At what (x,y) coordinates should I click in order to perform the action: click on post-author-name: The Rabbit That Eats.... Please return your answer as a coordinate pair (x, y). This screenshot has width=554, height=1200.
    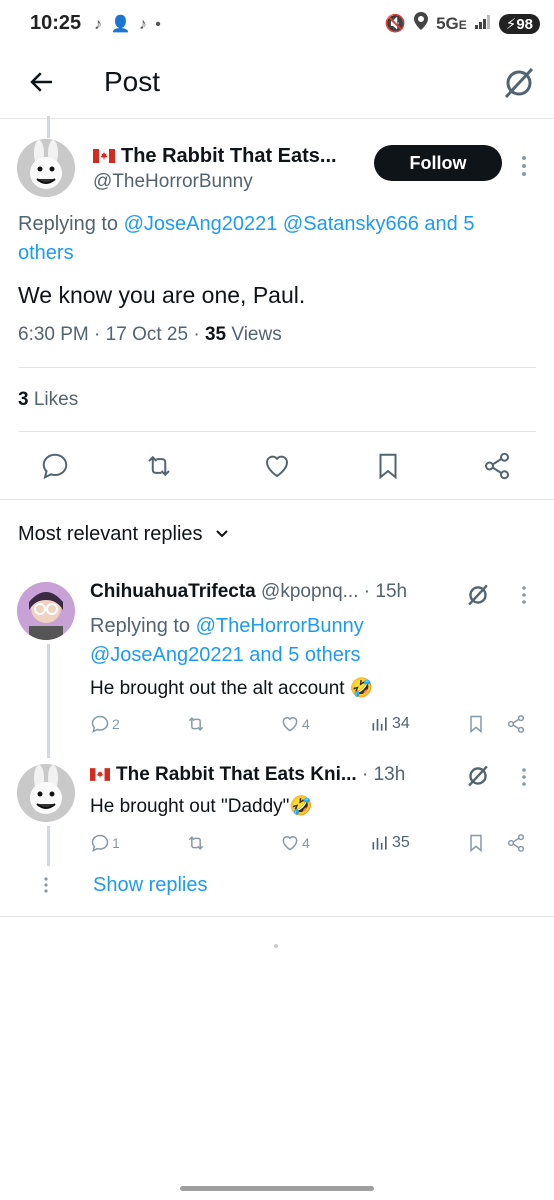
    Looking at the image, I should click on (215, 156).